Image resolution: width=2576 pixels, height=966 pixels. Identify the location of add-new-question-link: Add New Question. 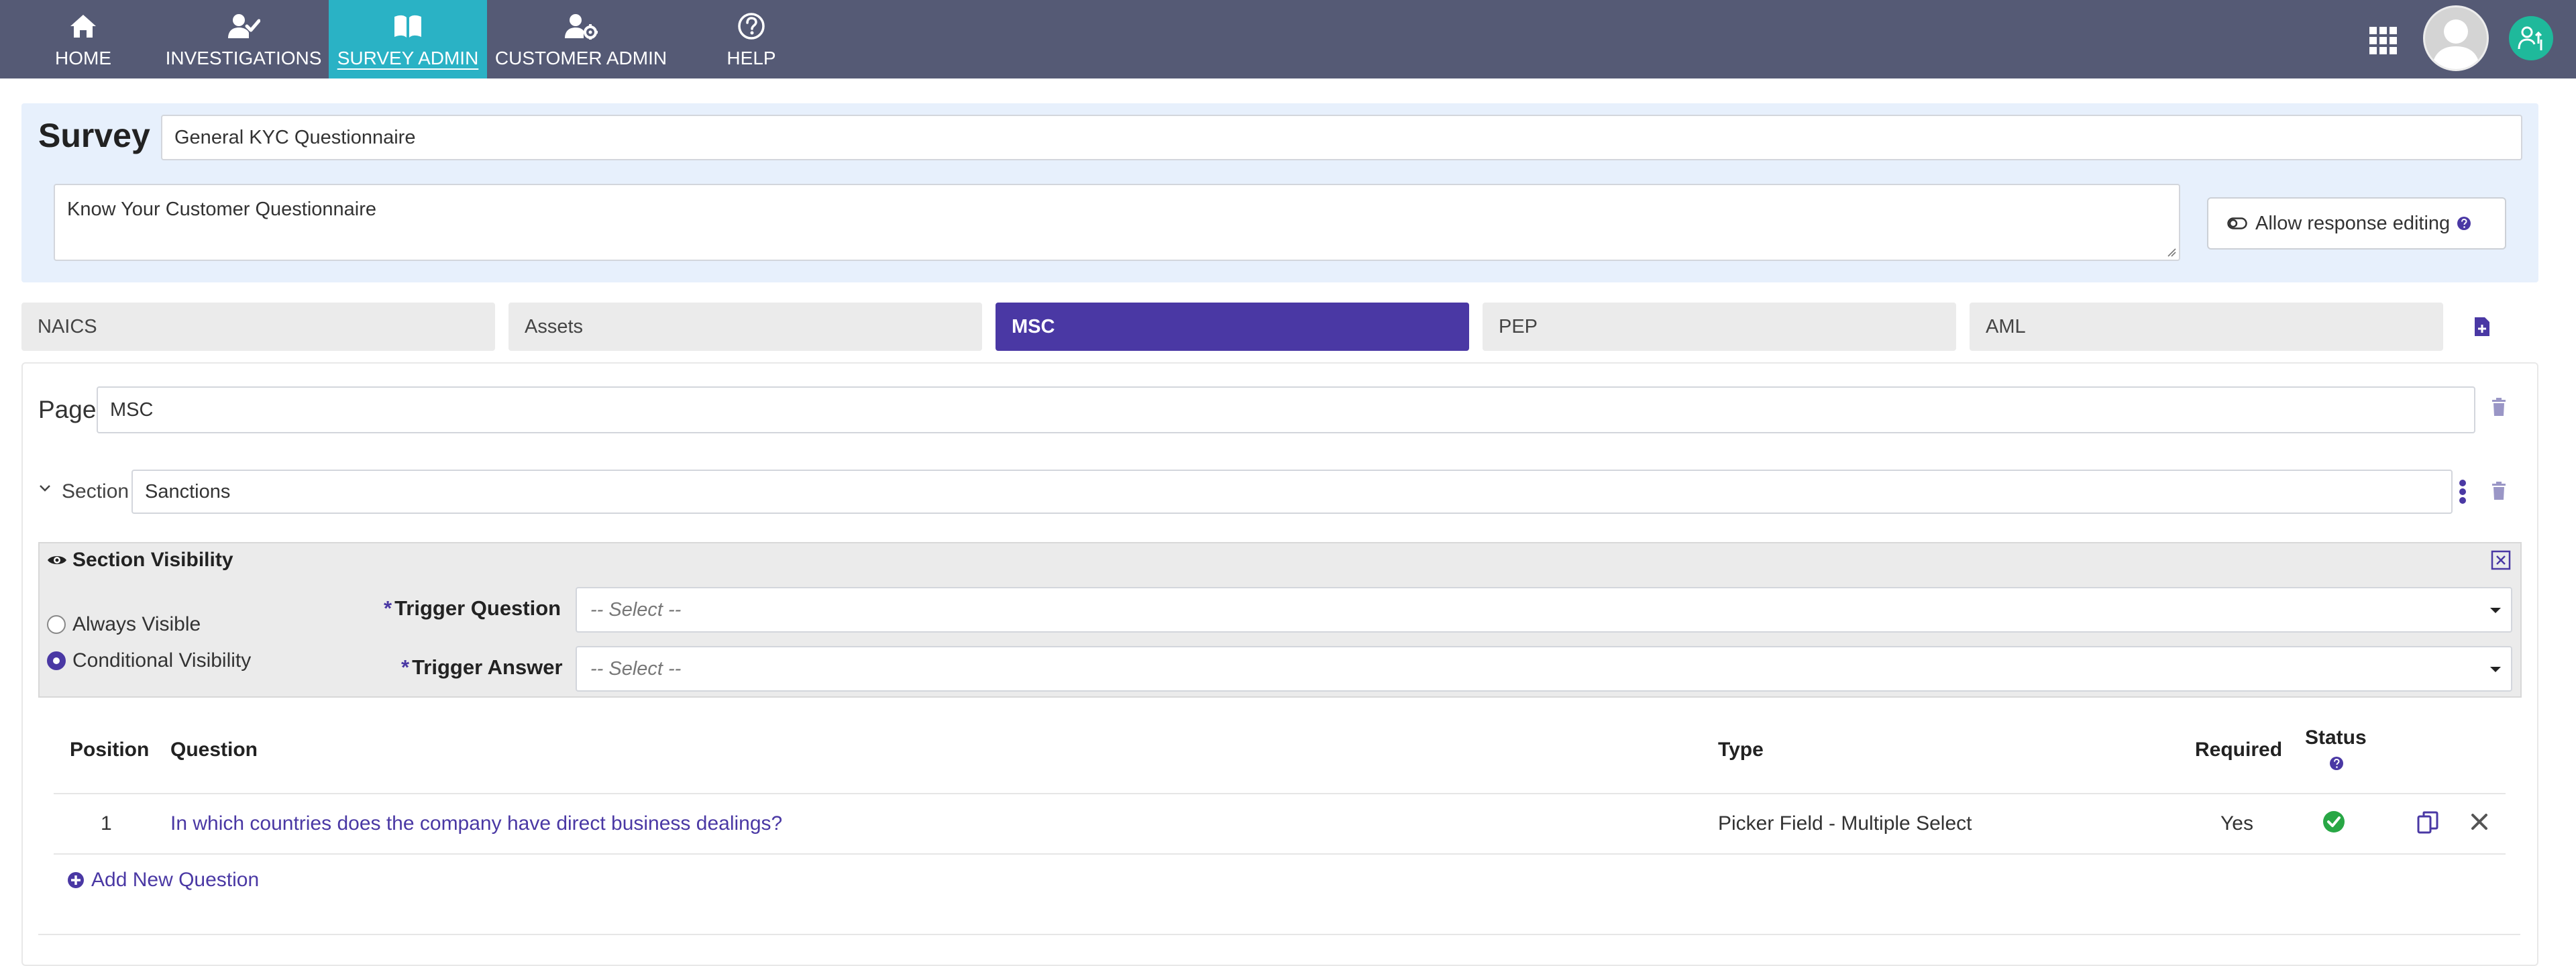
(163, 880).